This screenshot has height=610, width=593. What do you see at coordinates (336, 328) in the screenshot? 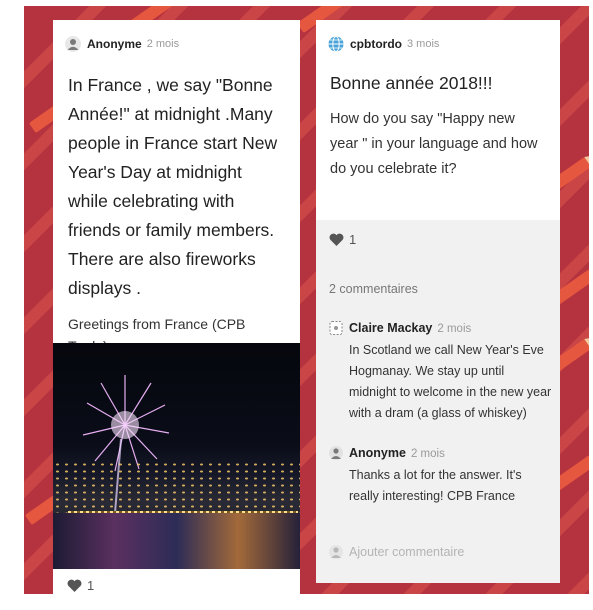
I see `avatar-icon` at bounding box center [336, 328].